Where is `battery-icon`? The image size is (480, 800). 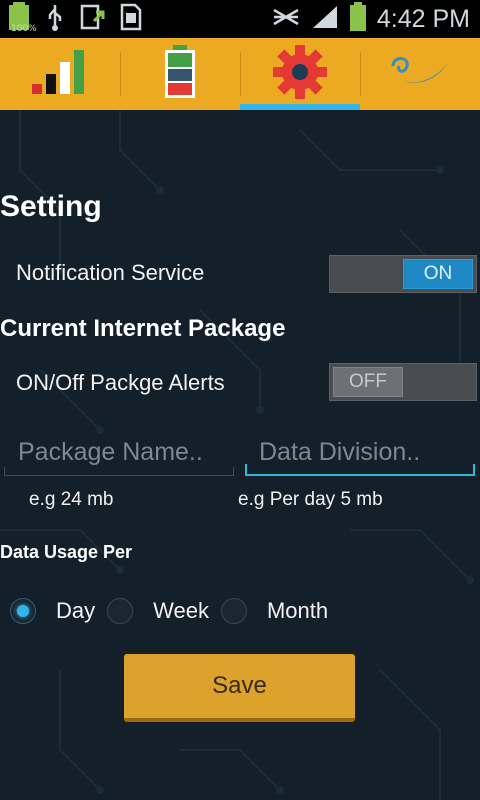 battery-icon is located at coordinates (180, 74).